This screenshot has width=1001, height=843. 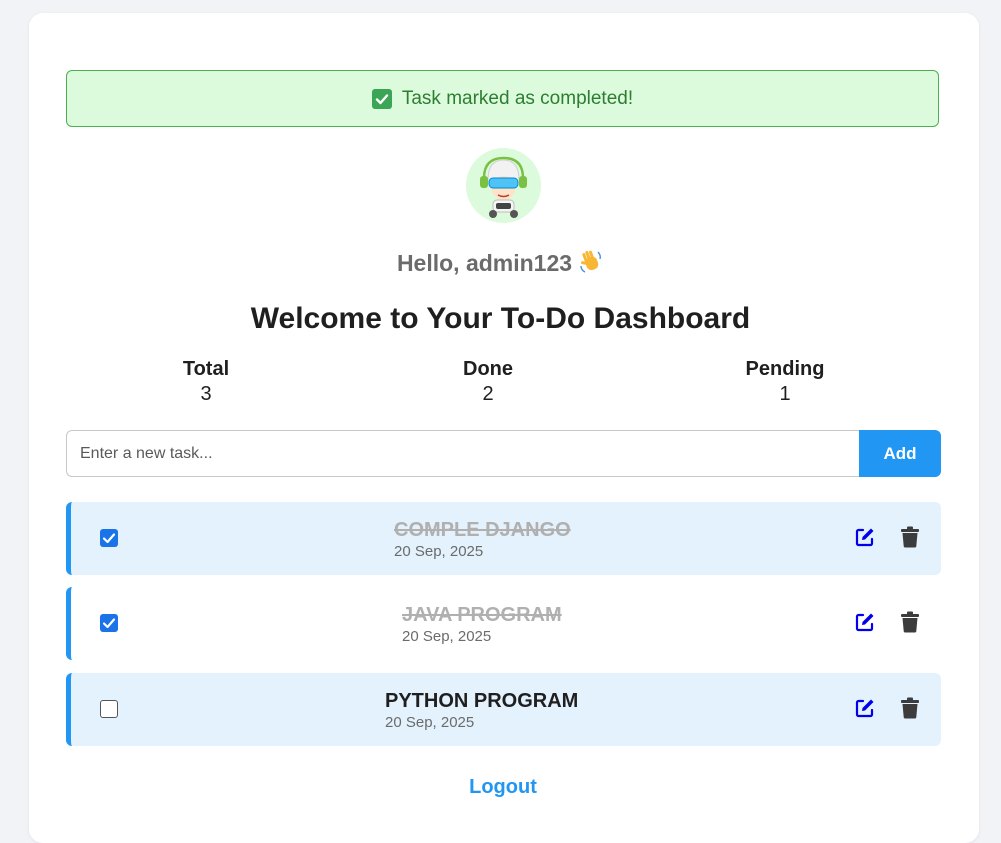 I want to click on add-task-button: Add, so click(x=900, y=453).